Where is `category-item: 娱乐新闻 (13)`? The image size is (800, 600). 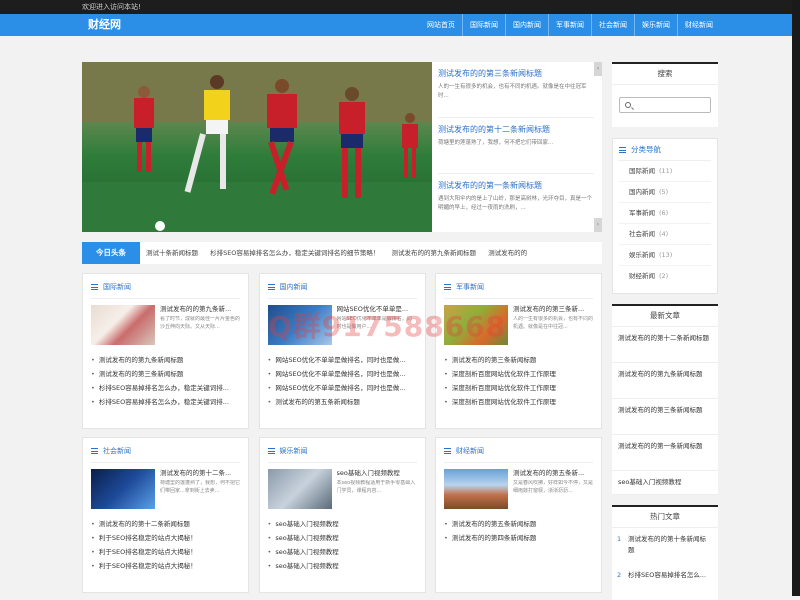
category-item: 娱乐新闻 (13) is located at coordinates (665, 255).